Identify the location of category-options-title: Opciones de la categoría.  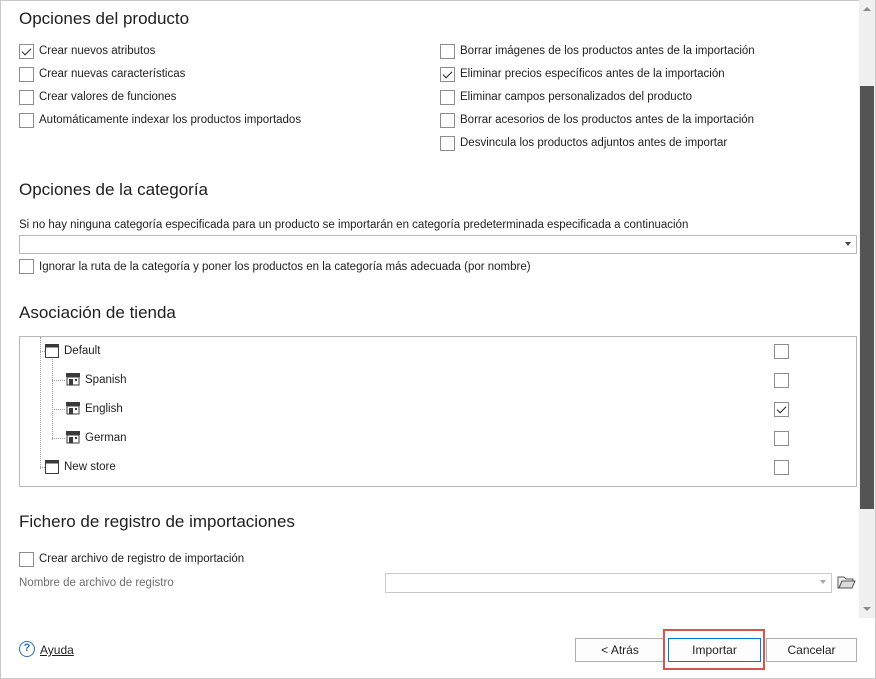
(114, 189).